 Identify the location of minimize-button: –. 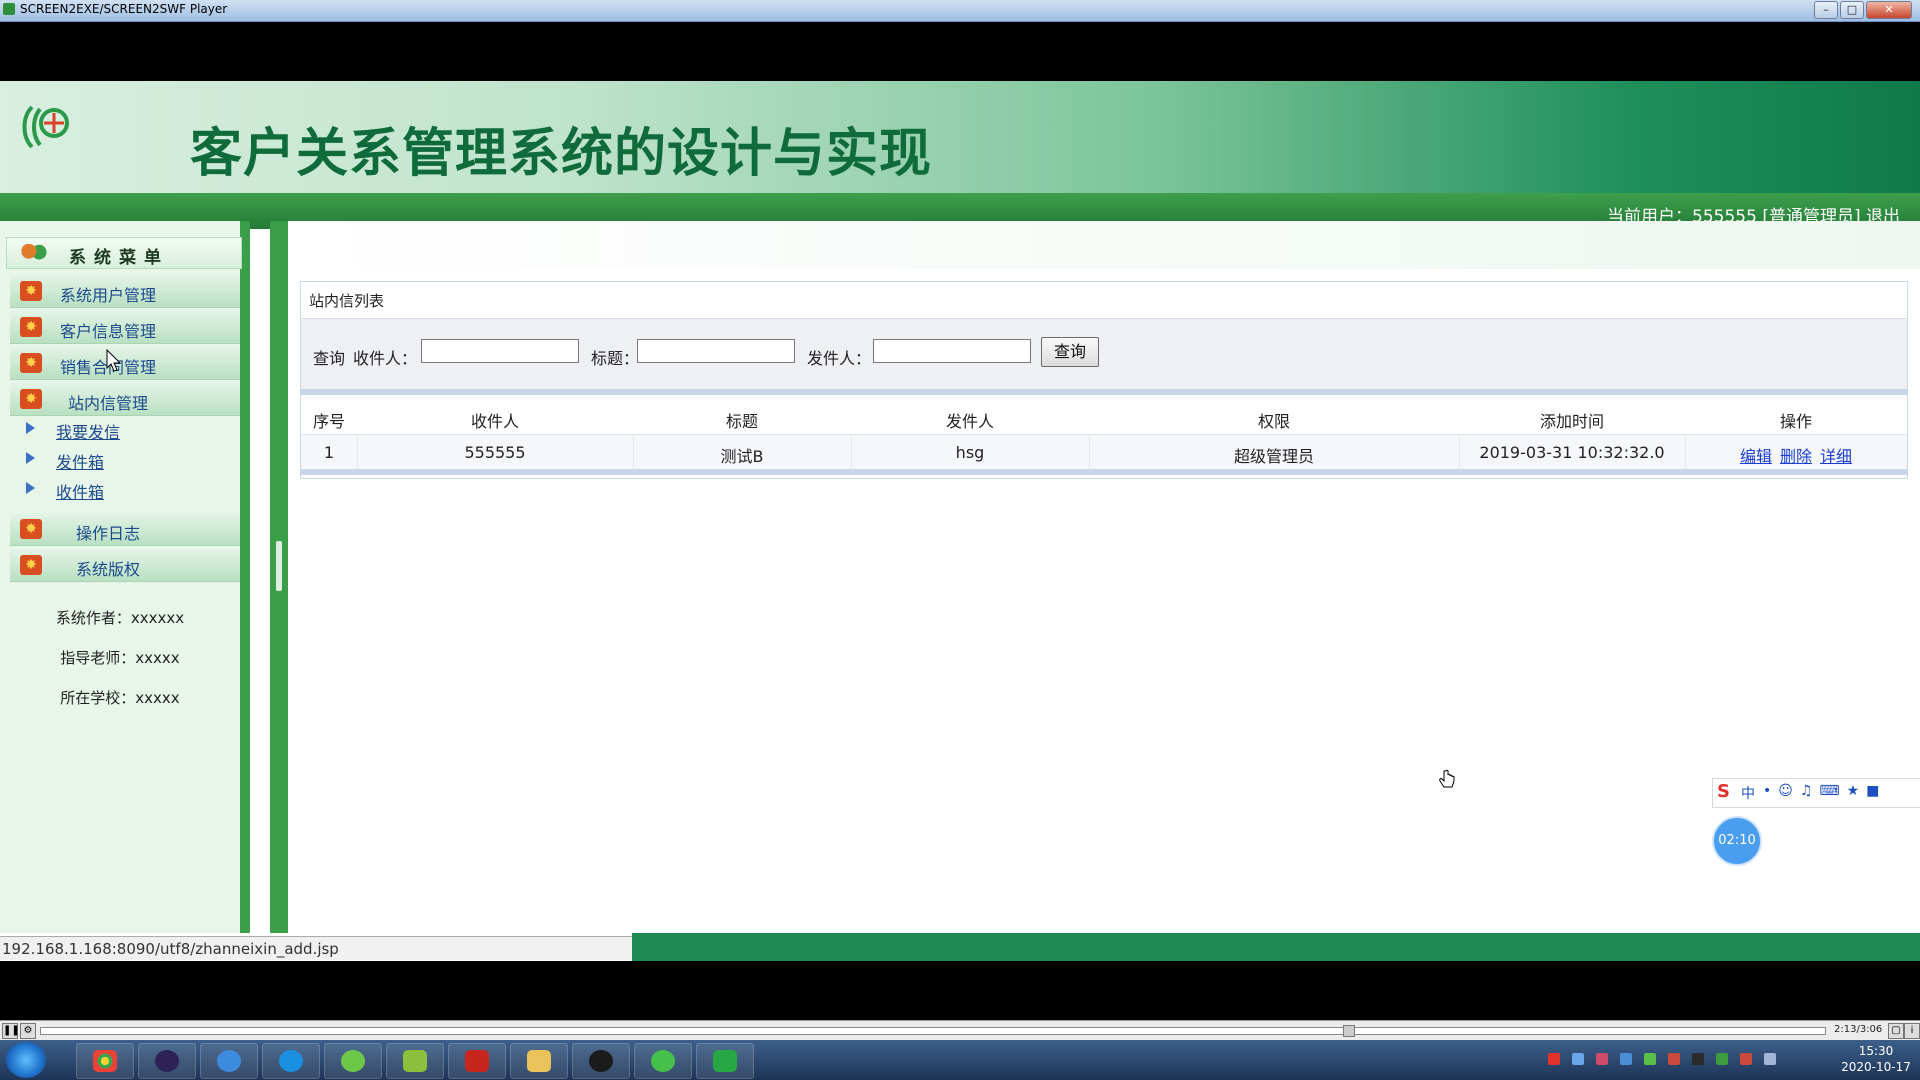
(1826, 10).